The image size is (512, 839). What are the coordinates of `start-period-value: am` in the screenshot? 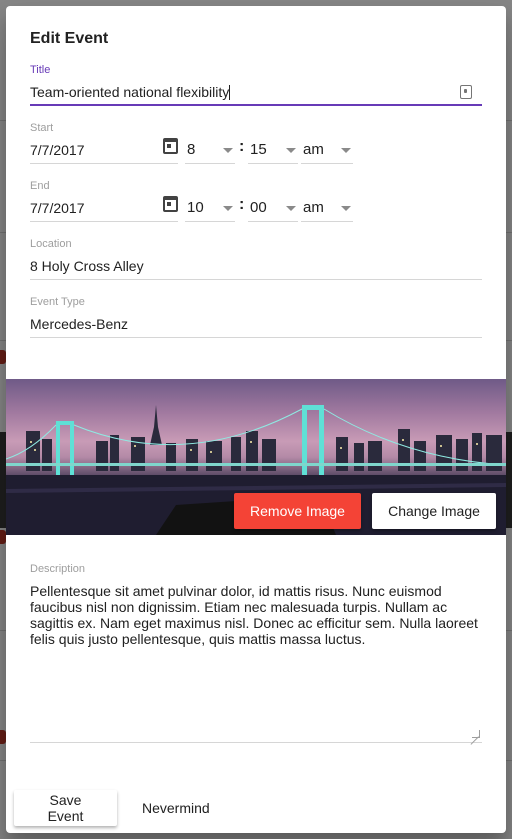 It's located at (313, 149).